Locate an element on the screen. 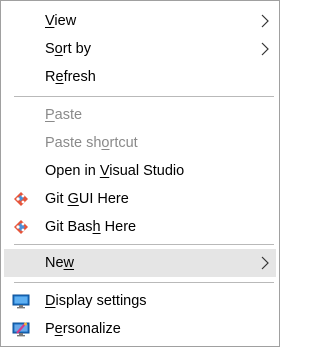 The height and width of the screenshot is (347, 320). menu-item-open-in-visual-studio: Open in Visual Studio is located at coordinates (140, 171).